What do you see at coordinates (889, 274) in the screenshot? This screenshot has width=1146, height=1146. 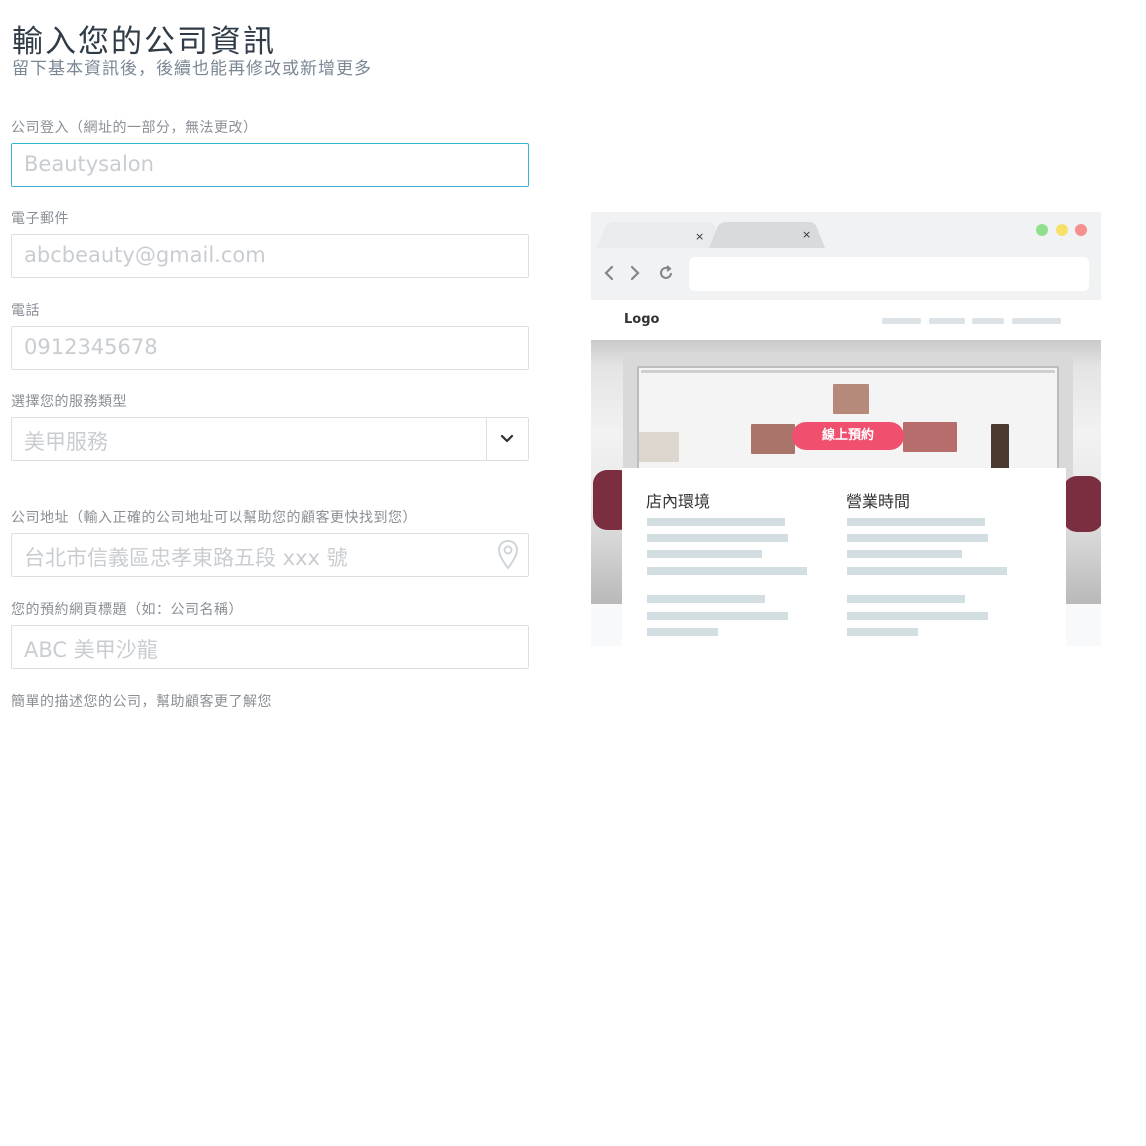 I see `url-field` at bounding box center [889, 274].